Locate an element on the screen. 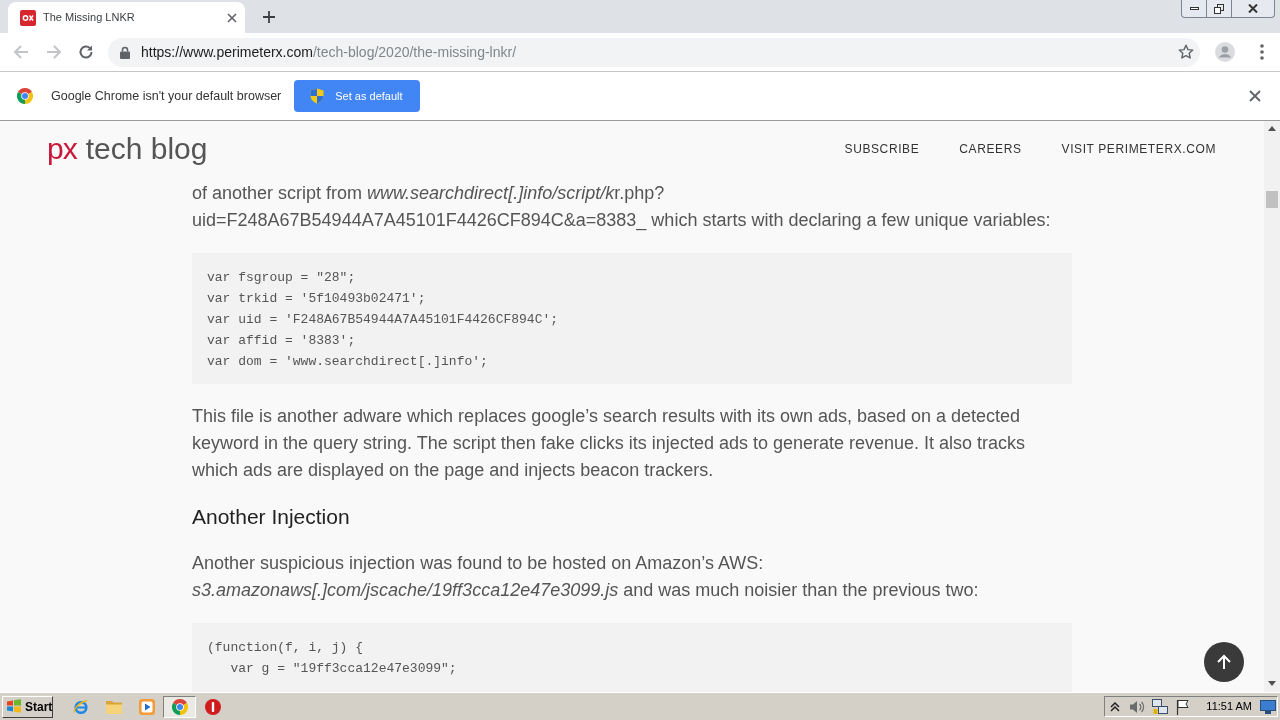 This screenshot has height=720, width=1280. article-paragraph: This file is another adware which replaces google’s search results with its own ads, based on a detected keyword in the query string. The script then fake clicks its injected ads to generate revenue. It also tracks which ads are displayed on the page and injects beacon trackers. is located at coordinates (609, 443).